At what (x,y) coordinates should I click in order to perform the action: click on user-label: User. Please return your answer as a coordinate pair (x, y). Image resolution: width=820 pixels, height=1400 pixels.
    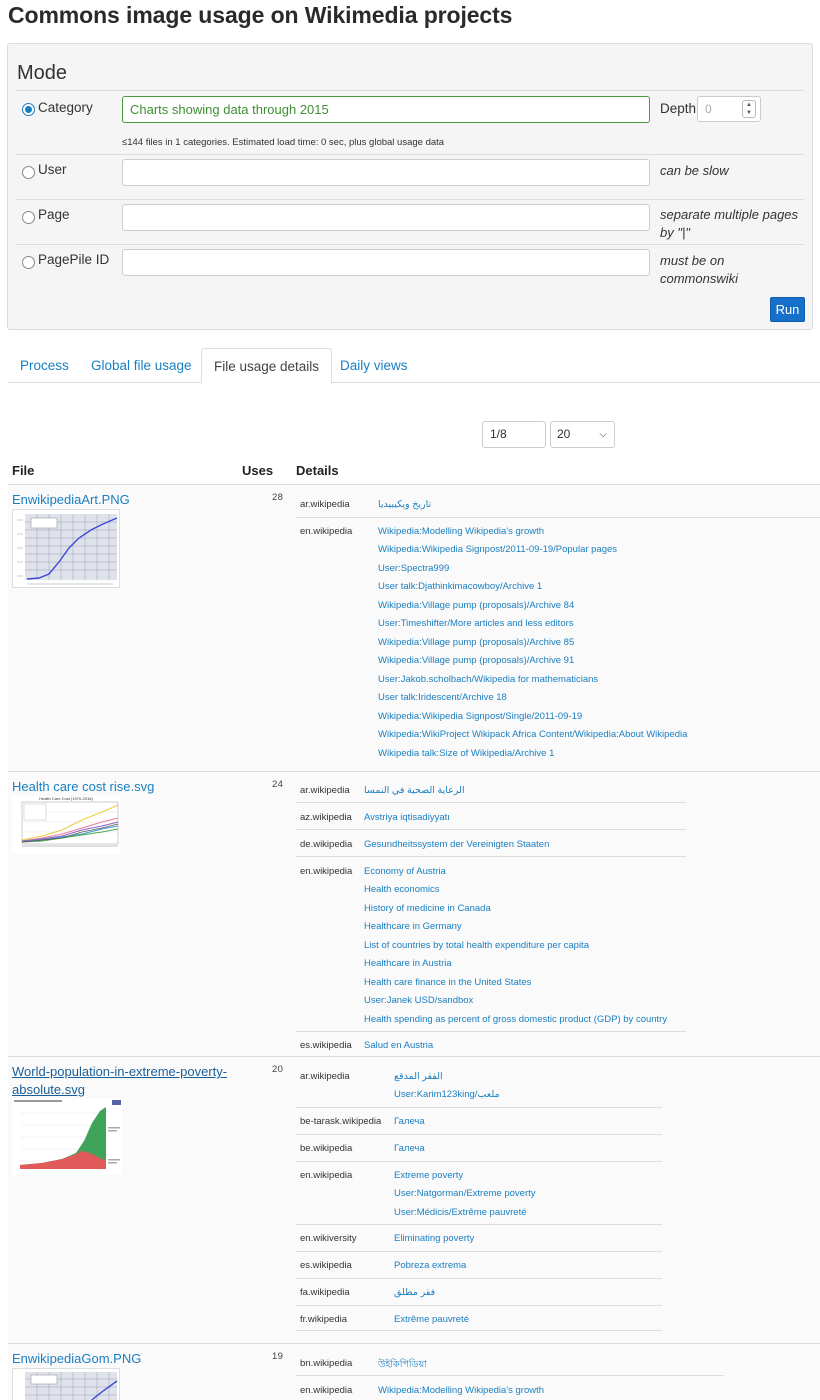
    Looking at the image, I should click on (52, 169).